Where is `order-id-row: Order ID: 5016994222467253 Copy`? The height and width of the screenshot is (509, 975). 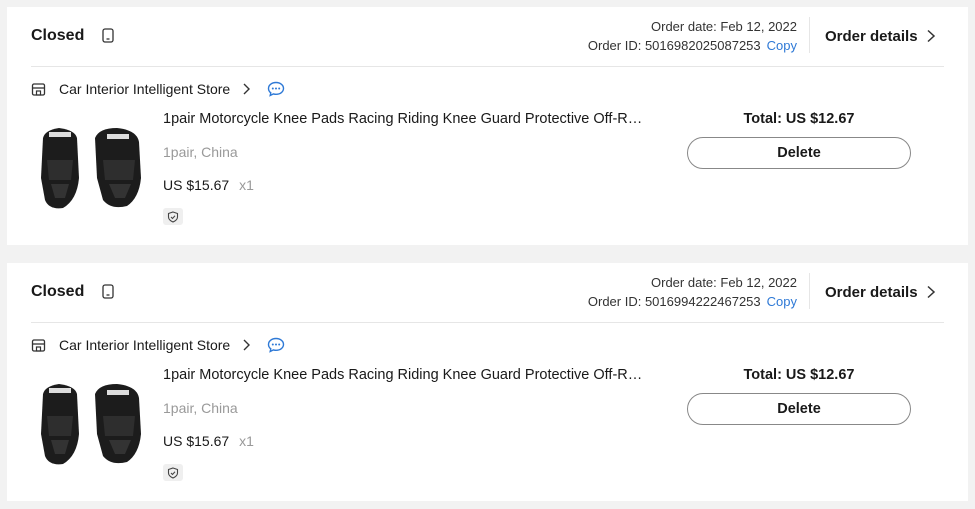 order-id-row: Order ID: 5016994222467253 Copy is located at coordinates (692, 301).